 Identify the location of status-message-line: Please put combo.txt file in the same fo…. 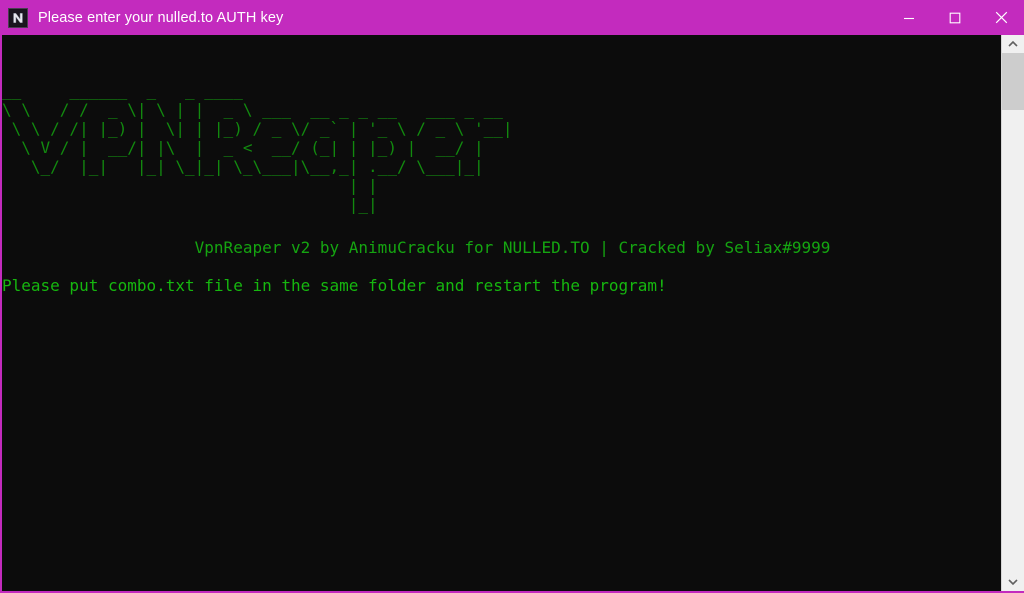
(334, 285).